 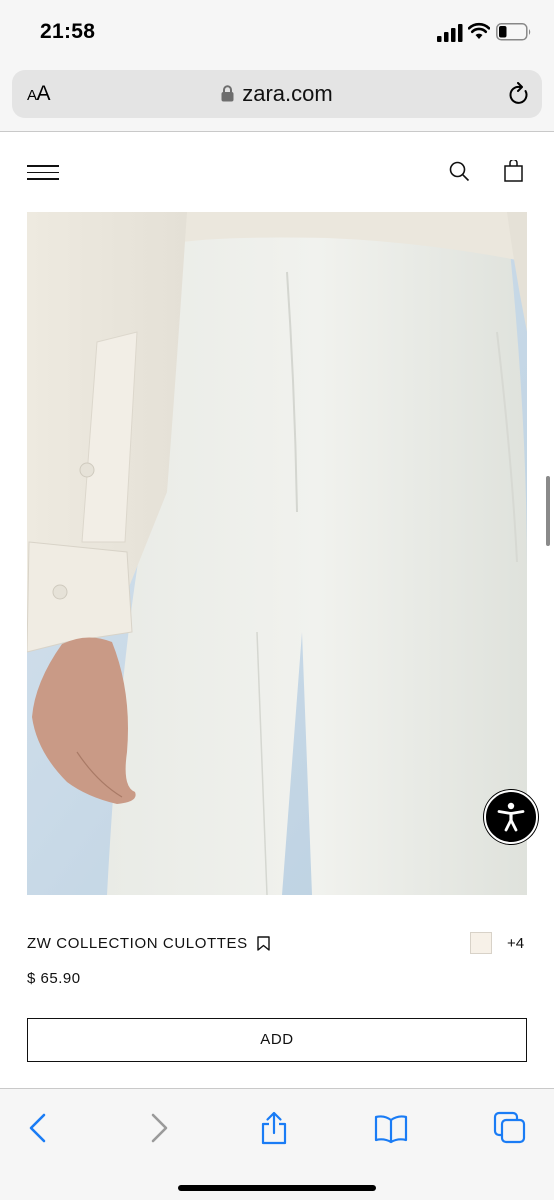 What do you see at coordinates (548, 511) in the screenshot?
I see `scroll-indicator` at bounding box center [548, 511].